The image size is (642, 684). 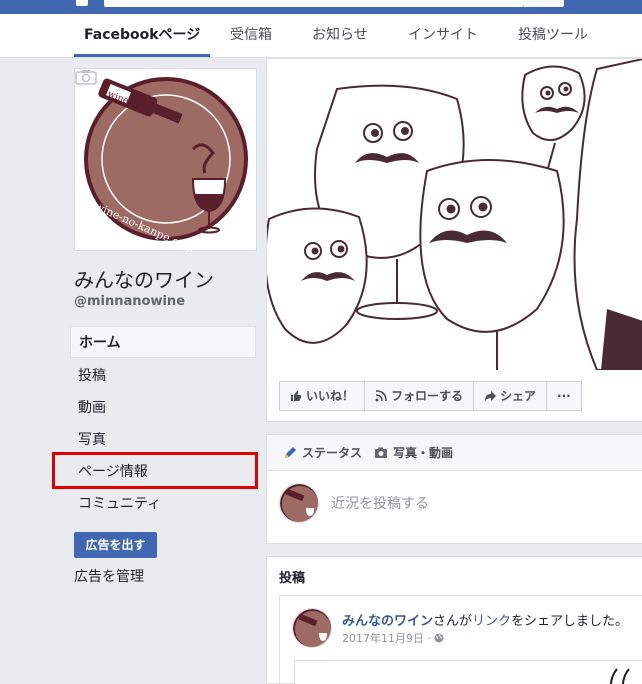 I want to click on post-composer: ステータス 写真・動画 近況を投稿する, so click(x=454, y=489).